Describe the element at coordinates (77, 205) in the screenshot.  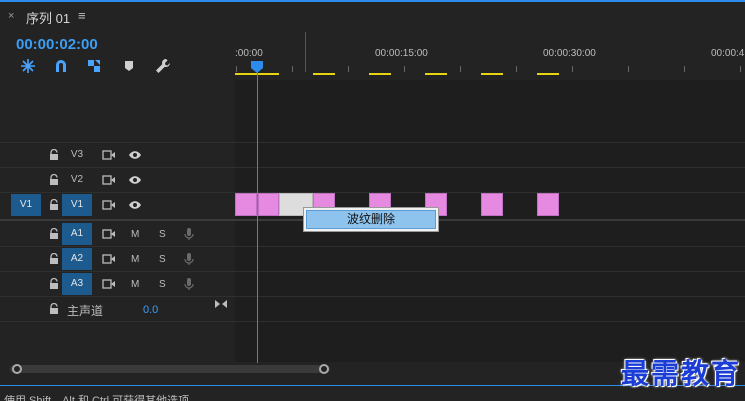
I see `track-label-v1: V1` at that location.